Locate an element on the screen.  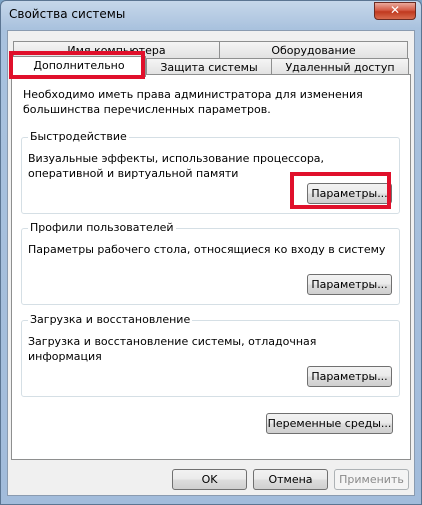
apply-button: Применить is located at coordinates (371, 479).